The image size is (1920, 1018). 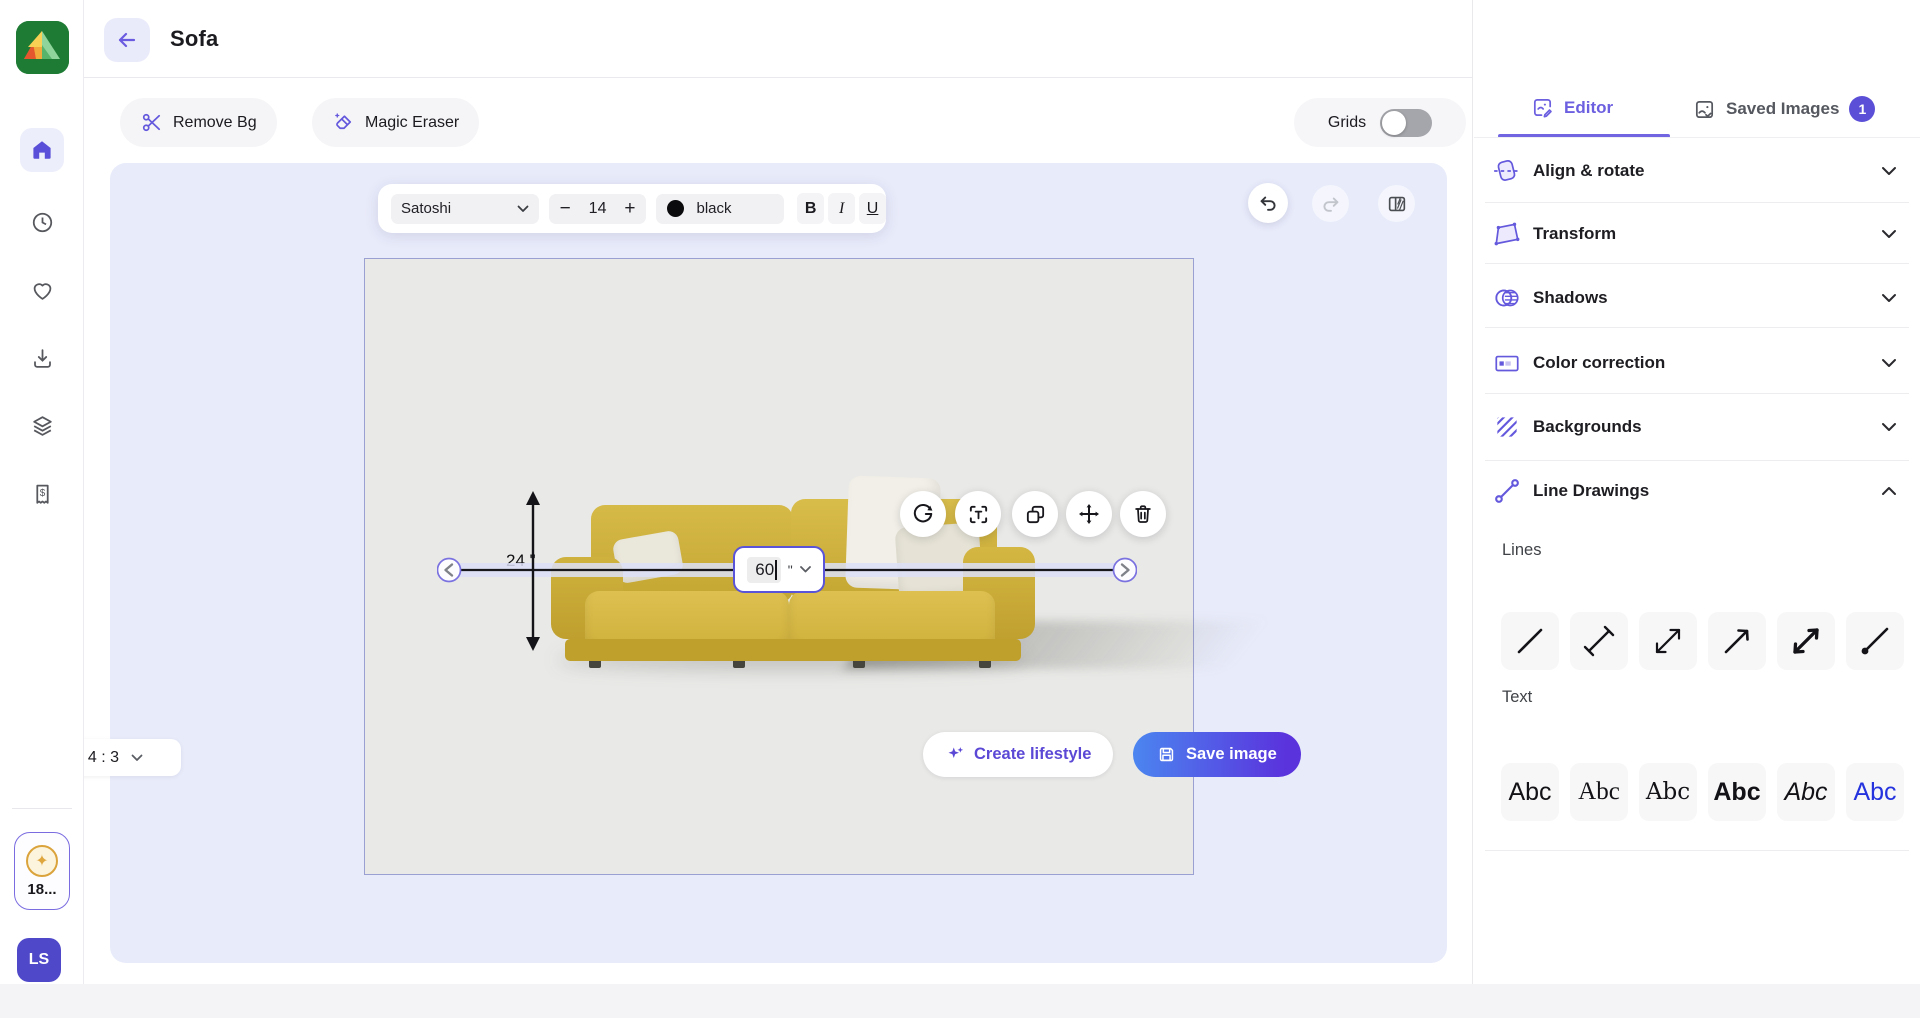 What do you see at coordinates (842, 208) in the screenshot?
I see `italic-button: I` at bounding box center [842, 208].